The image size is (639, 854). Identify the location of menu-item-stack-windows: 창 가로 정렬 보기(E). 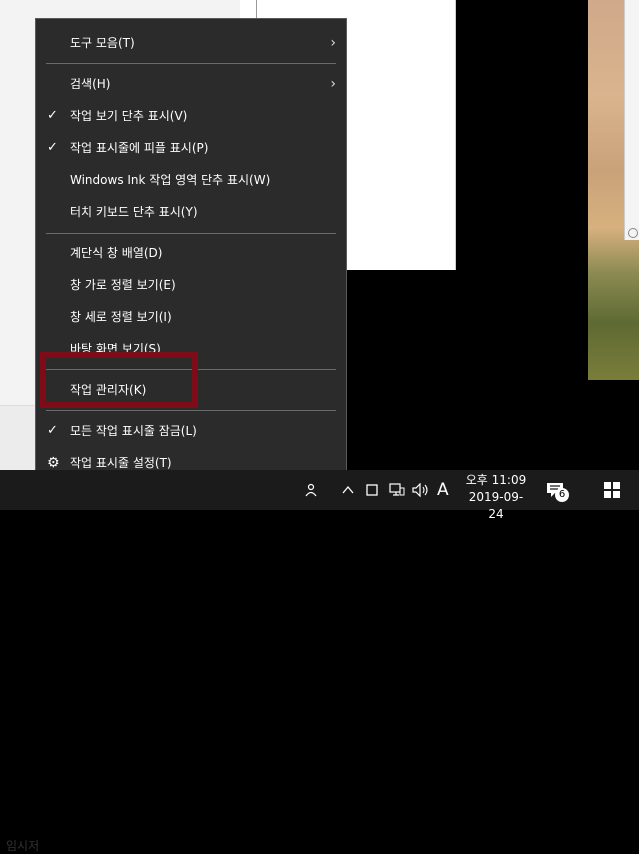
(191, 285).